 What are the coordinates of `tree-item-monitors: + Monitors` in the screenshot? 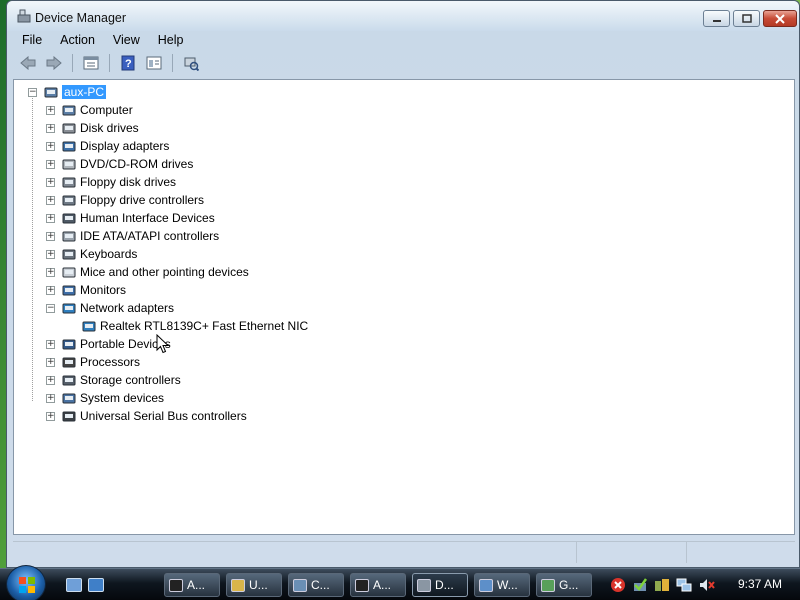 It's located at (86, 290).